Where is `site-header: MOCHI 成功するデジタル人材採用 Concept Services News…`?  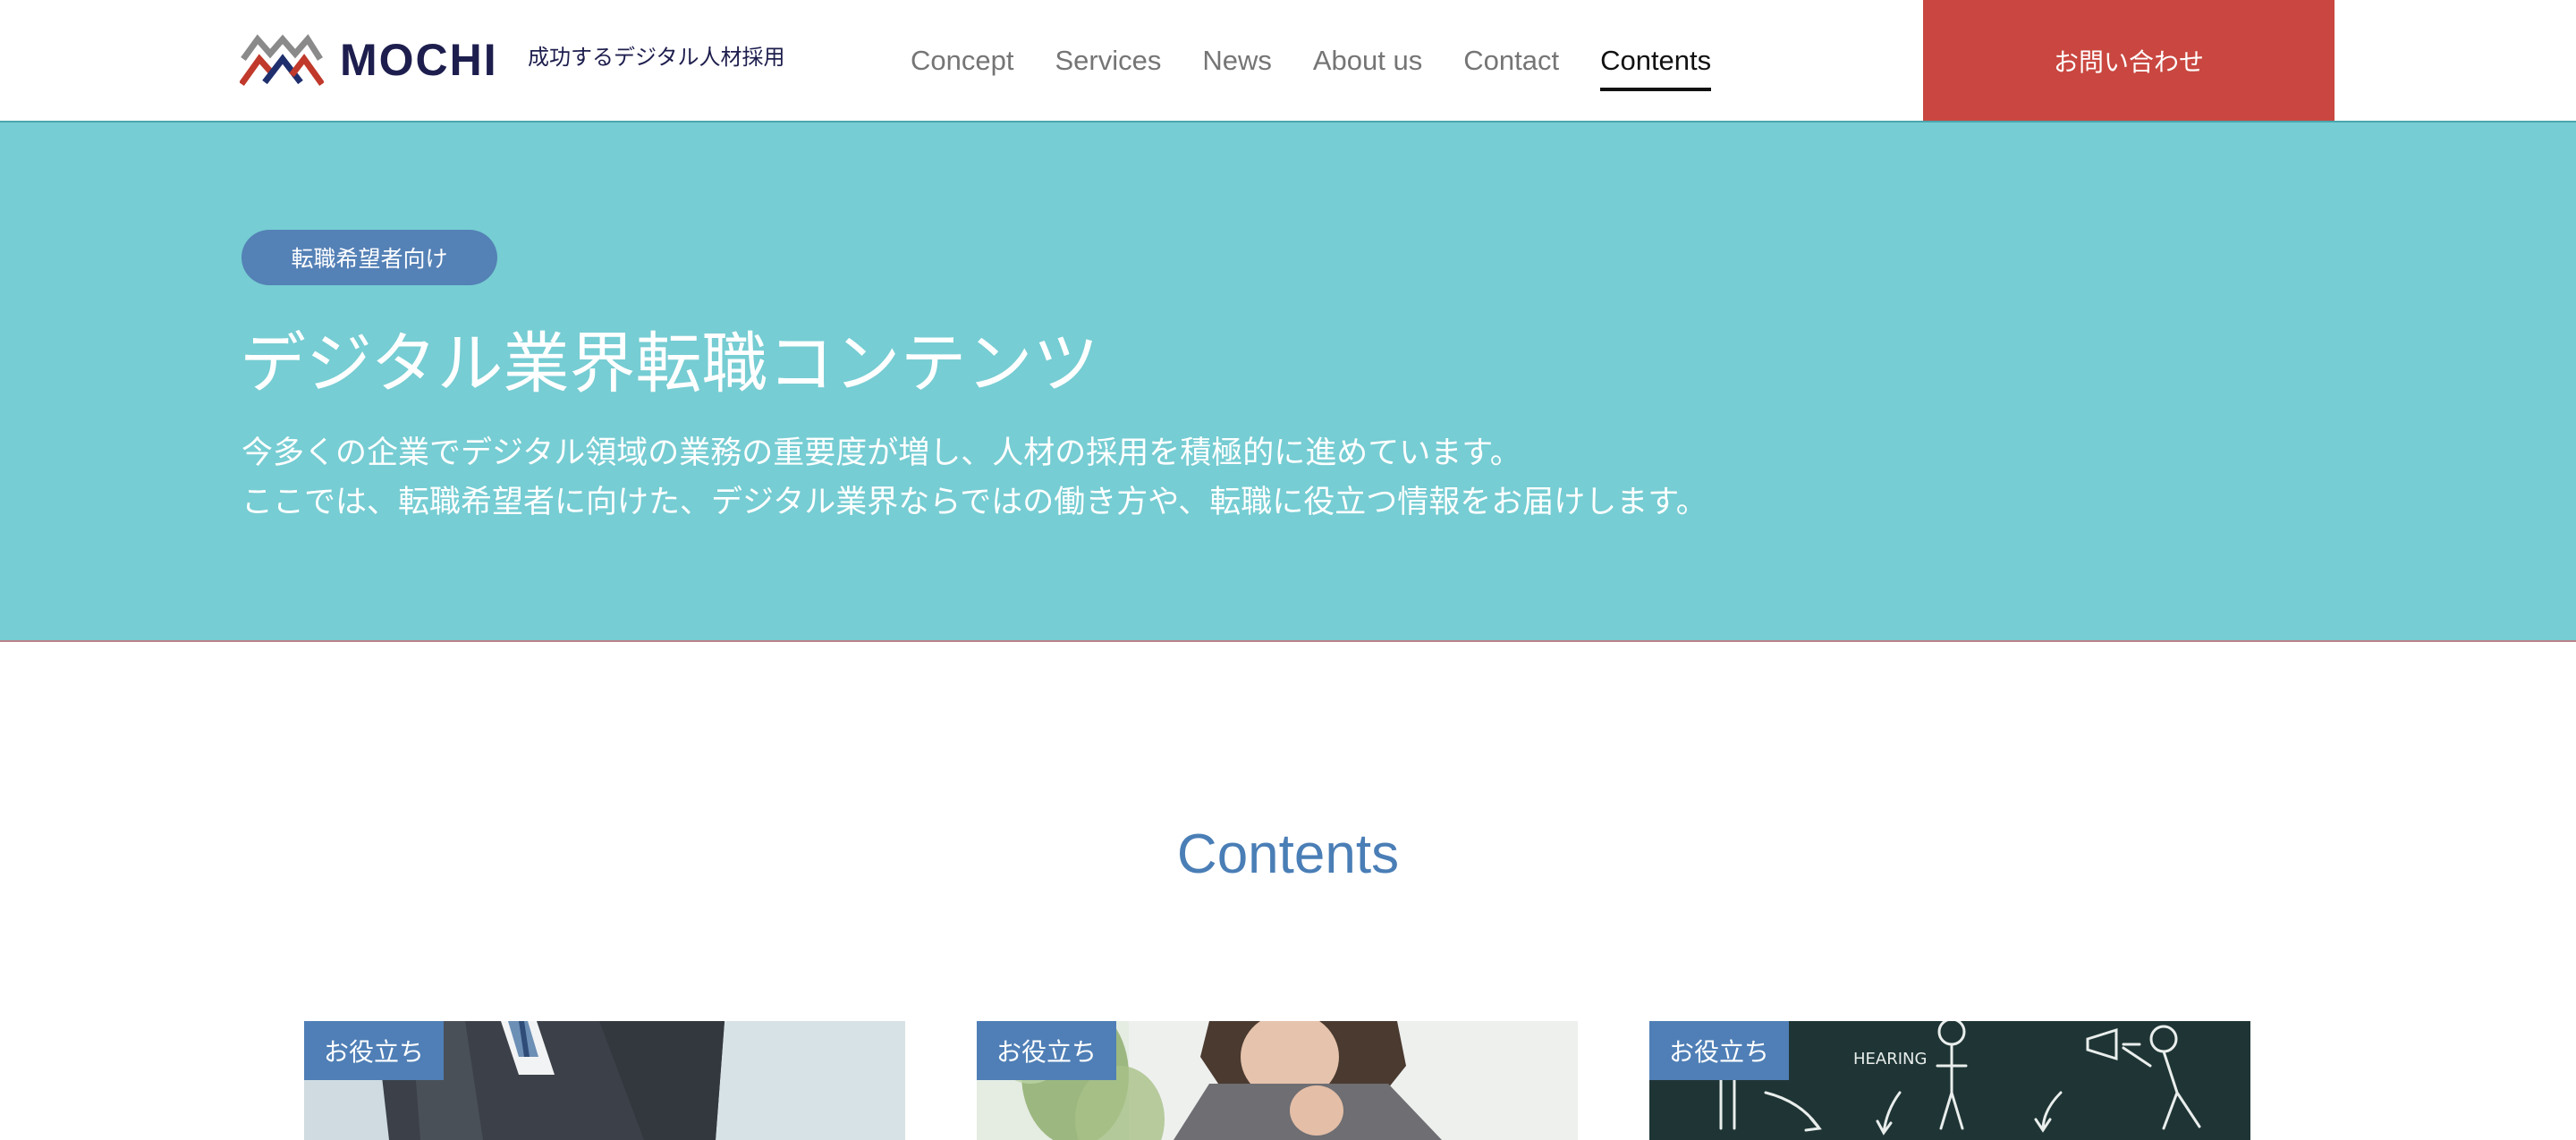 site-header: MOCHI 成功するデジタル人材採用 Concept Services News… is located at coordinates (1288, 61).